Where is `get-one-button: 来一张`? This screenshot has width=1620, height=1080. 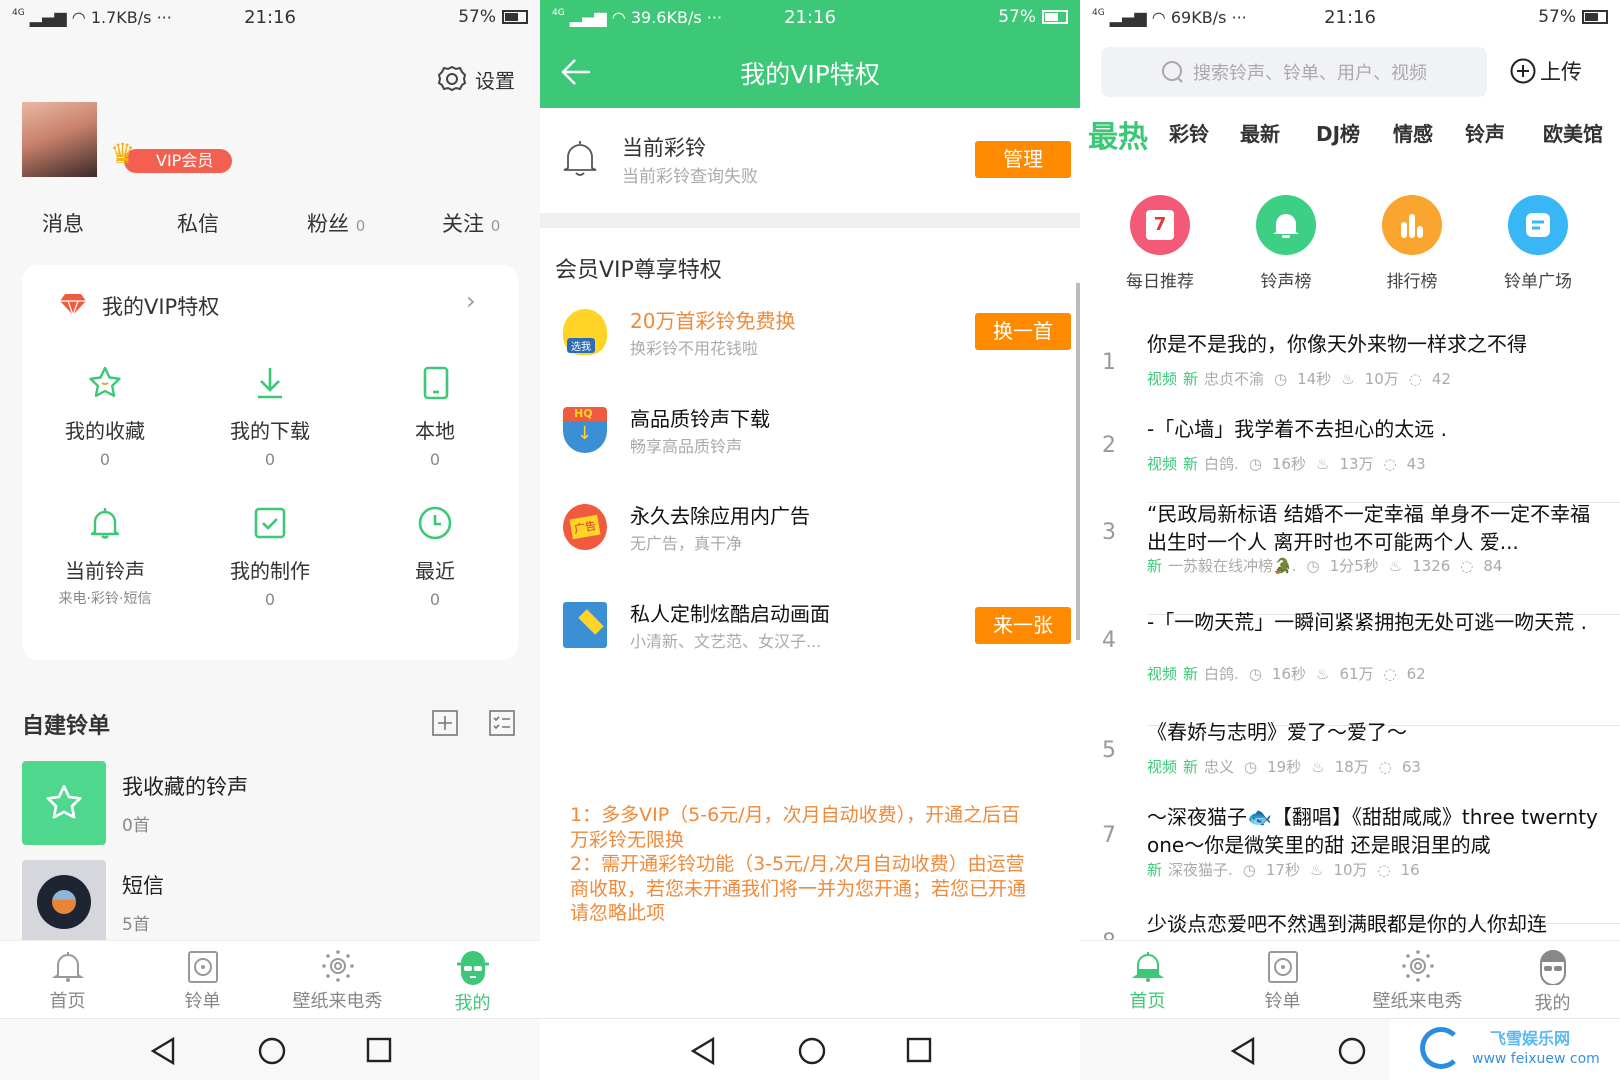 get-one-button: 来一张 is located at coordinates (1023, 625).